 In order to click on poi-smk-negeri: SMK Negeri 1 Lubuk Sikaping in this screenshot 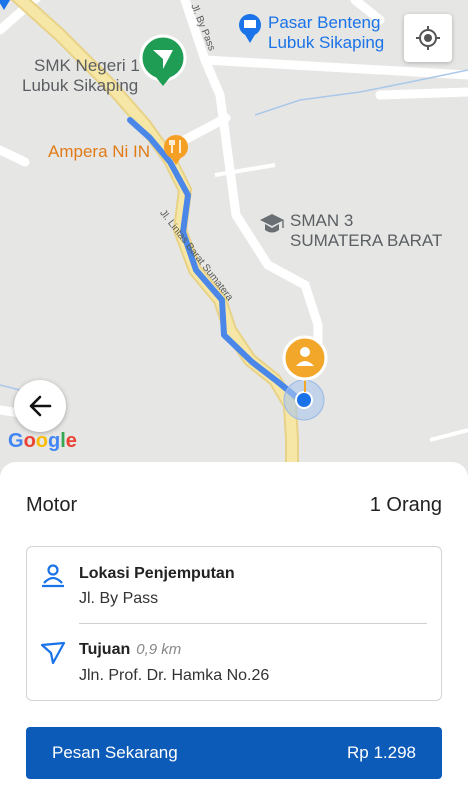, I will do `click(81, 76)`.